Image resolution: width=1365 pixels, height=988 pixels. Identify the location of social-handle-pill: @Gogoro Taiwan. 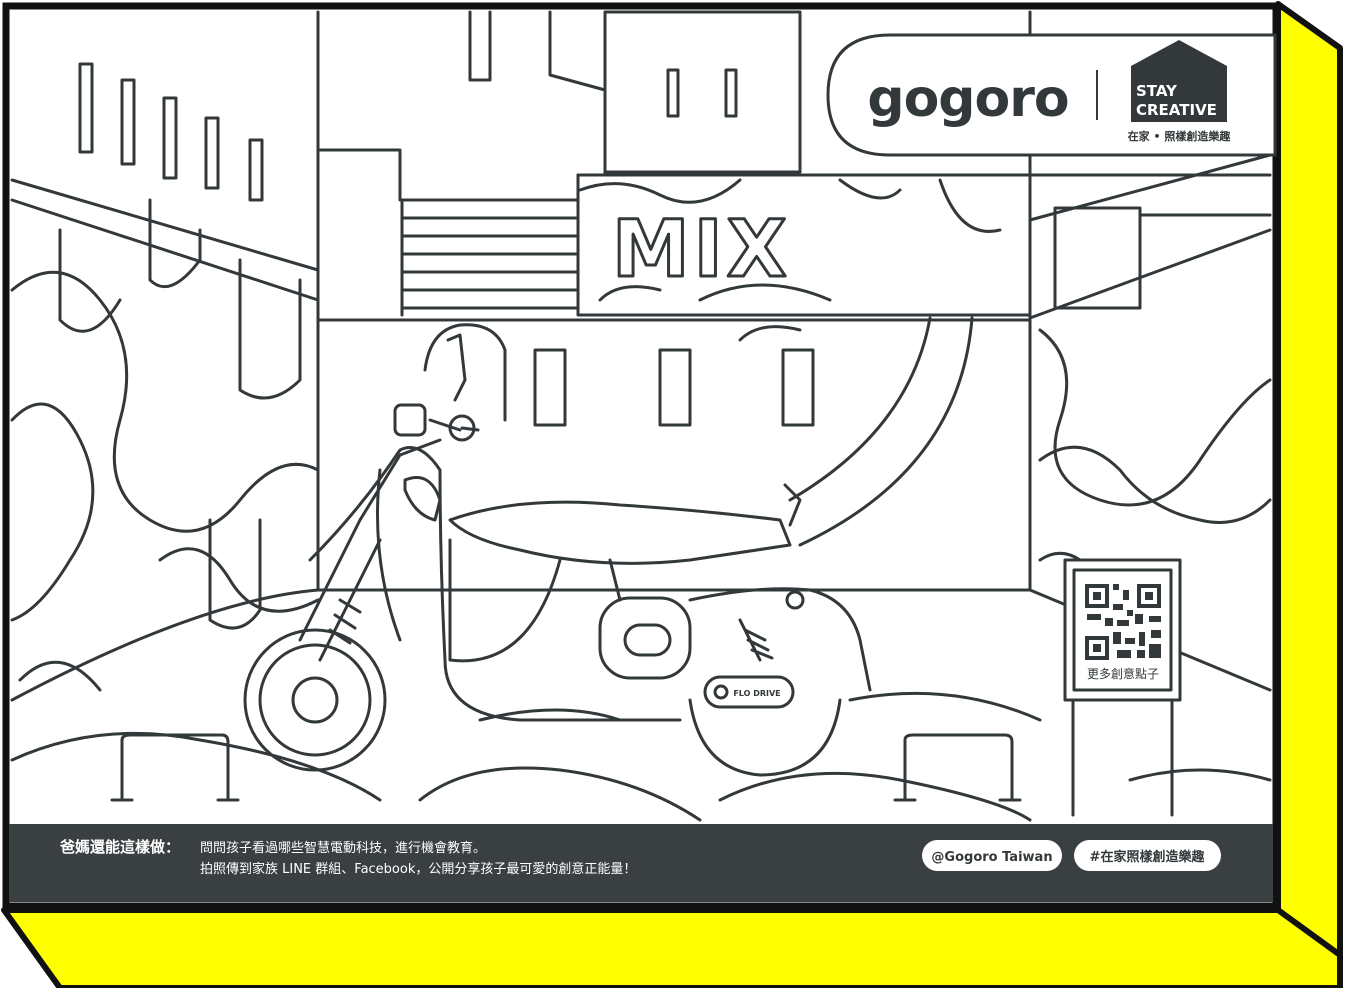
(992, 855).